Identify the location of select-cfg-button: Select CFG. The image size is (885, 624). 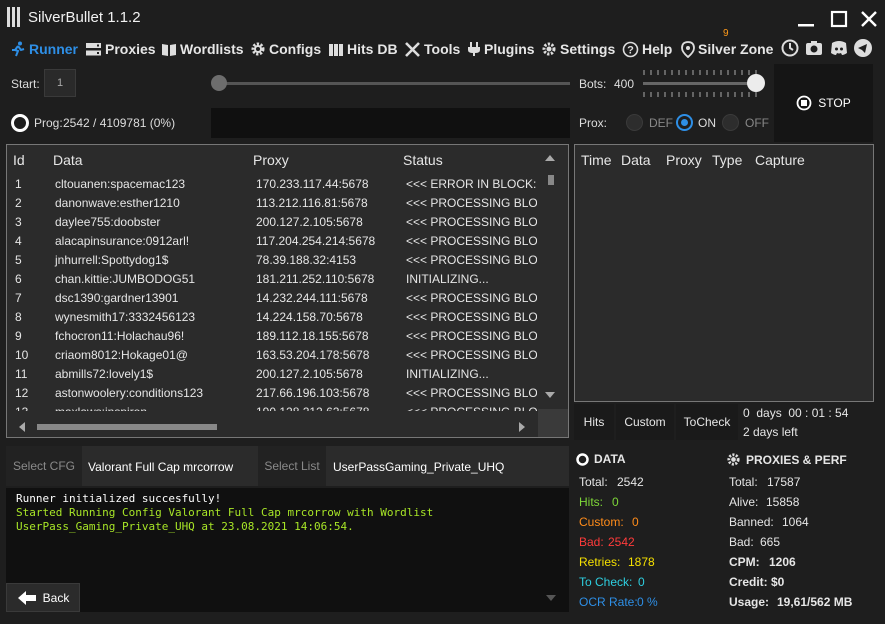
(44, 466).